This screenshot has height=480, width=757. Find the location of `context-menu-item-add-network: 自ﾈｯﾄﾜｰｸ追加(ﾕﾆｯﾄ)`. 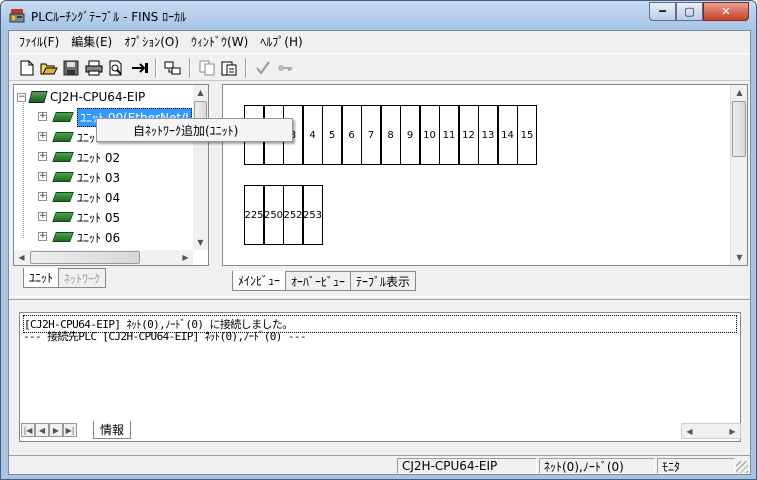

context-menu-item-add-network: 自ﾈｯﾄﾜｰｸ追加(ﾕﾆｯﾄ) is located at coordinates (185, 130).